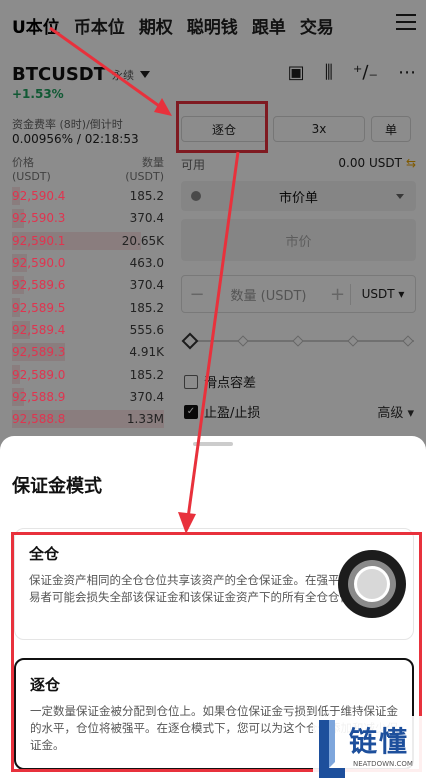 Image resolution: width=426 pixels, height=783 pixels. Describe the element at coordinates (213, 444) in the screenshot. I see `sheet-handle` at that location.